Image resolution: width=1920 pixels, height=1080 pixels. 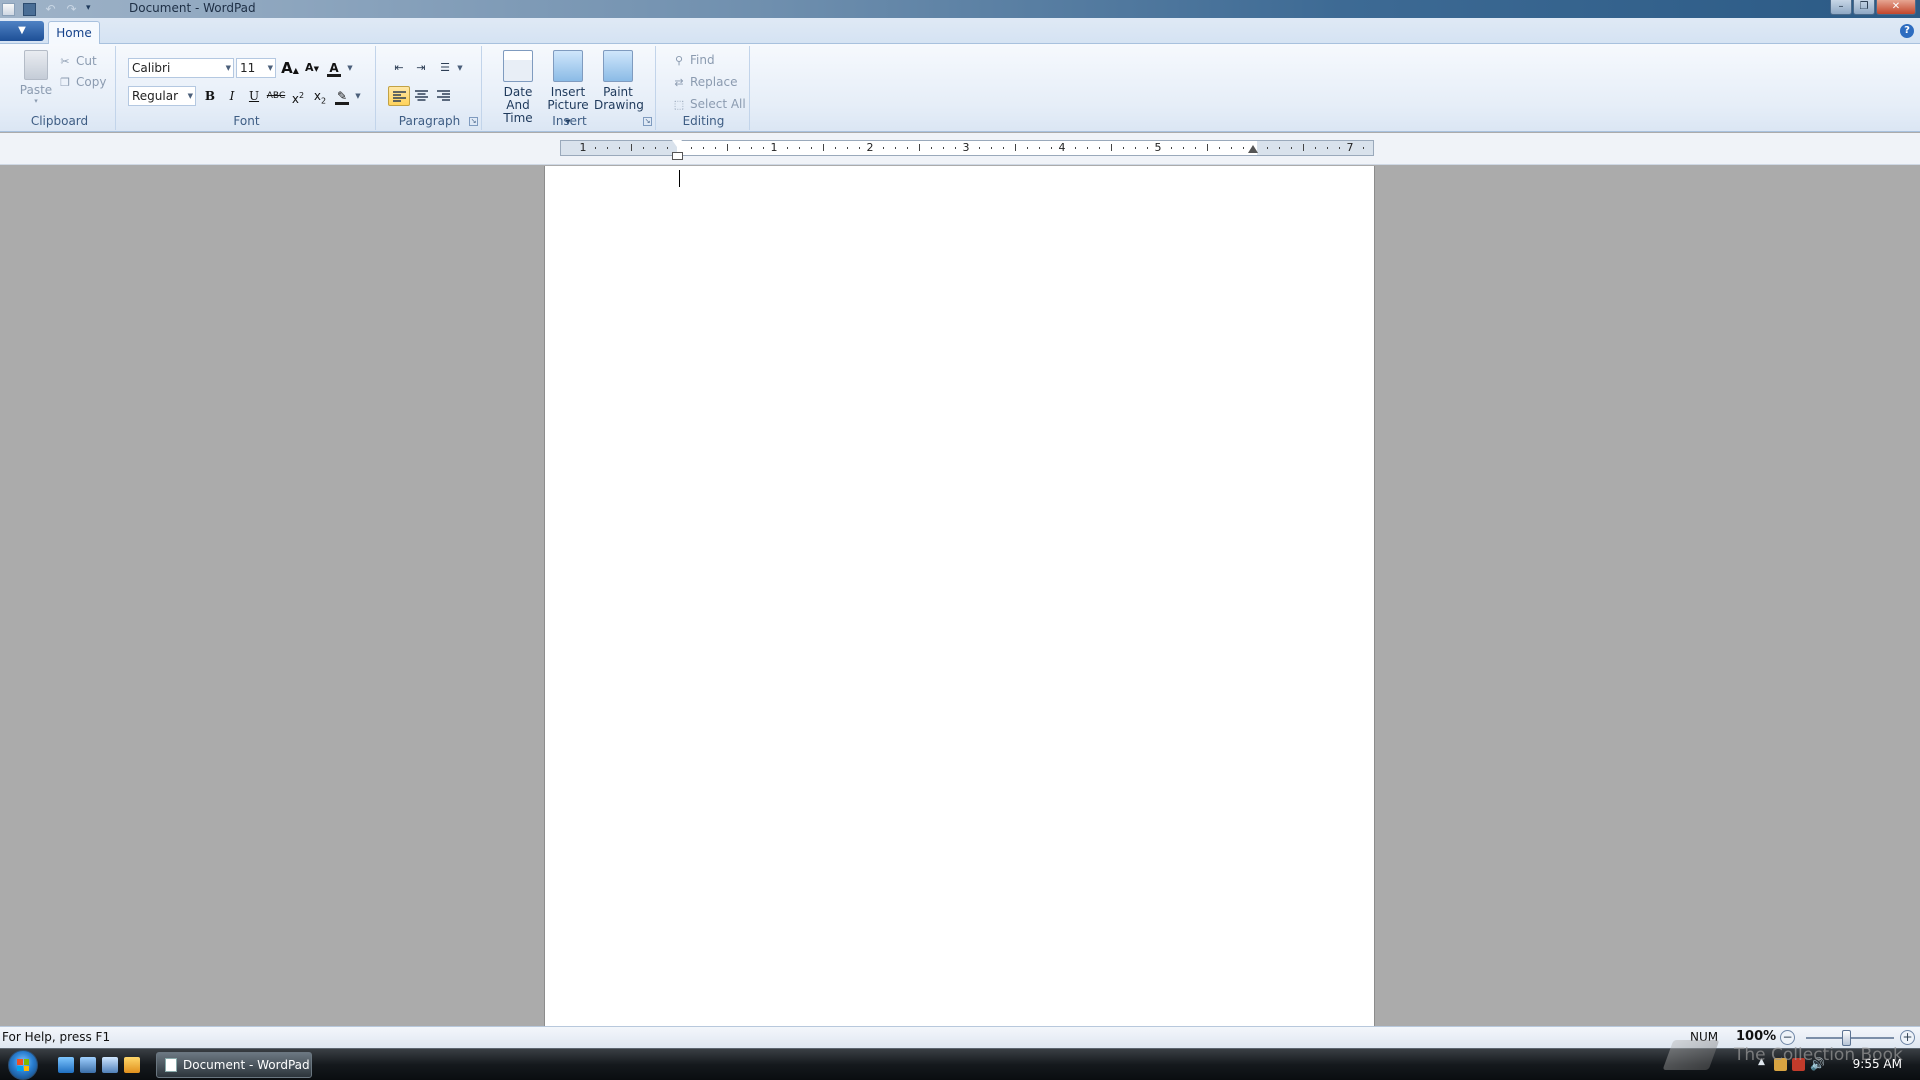 I want to click on show-desktop-icon, so click(x=88, y=1065).